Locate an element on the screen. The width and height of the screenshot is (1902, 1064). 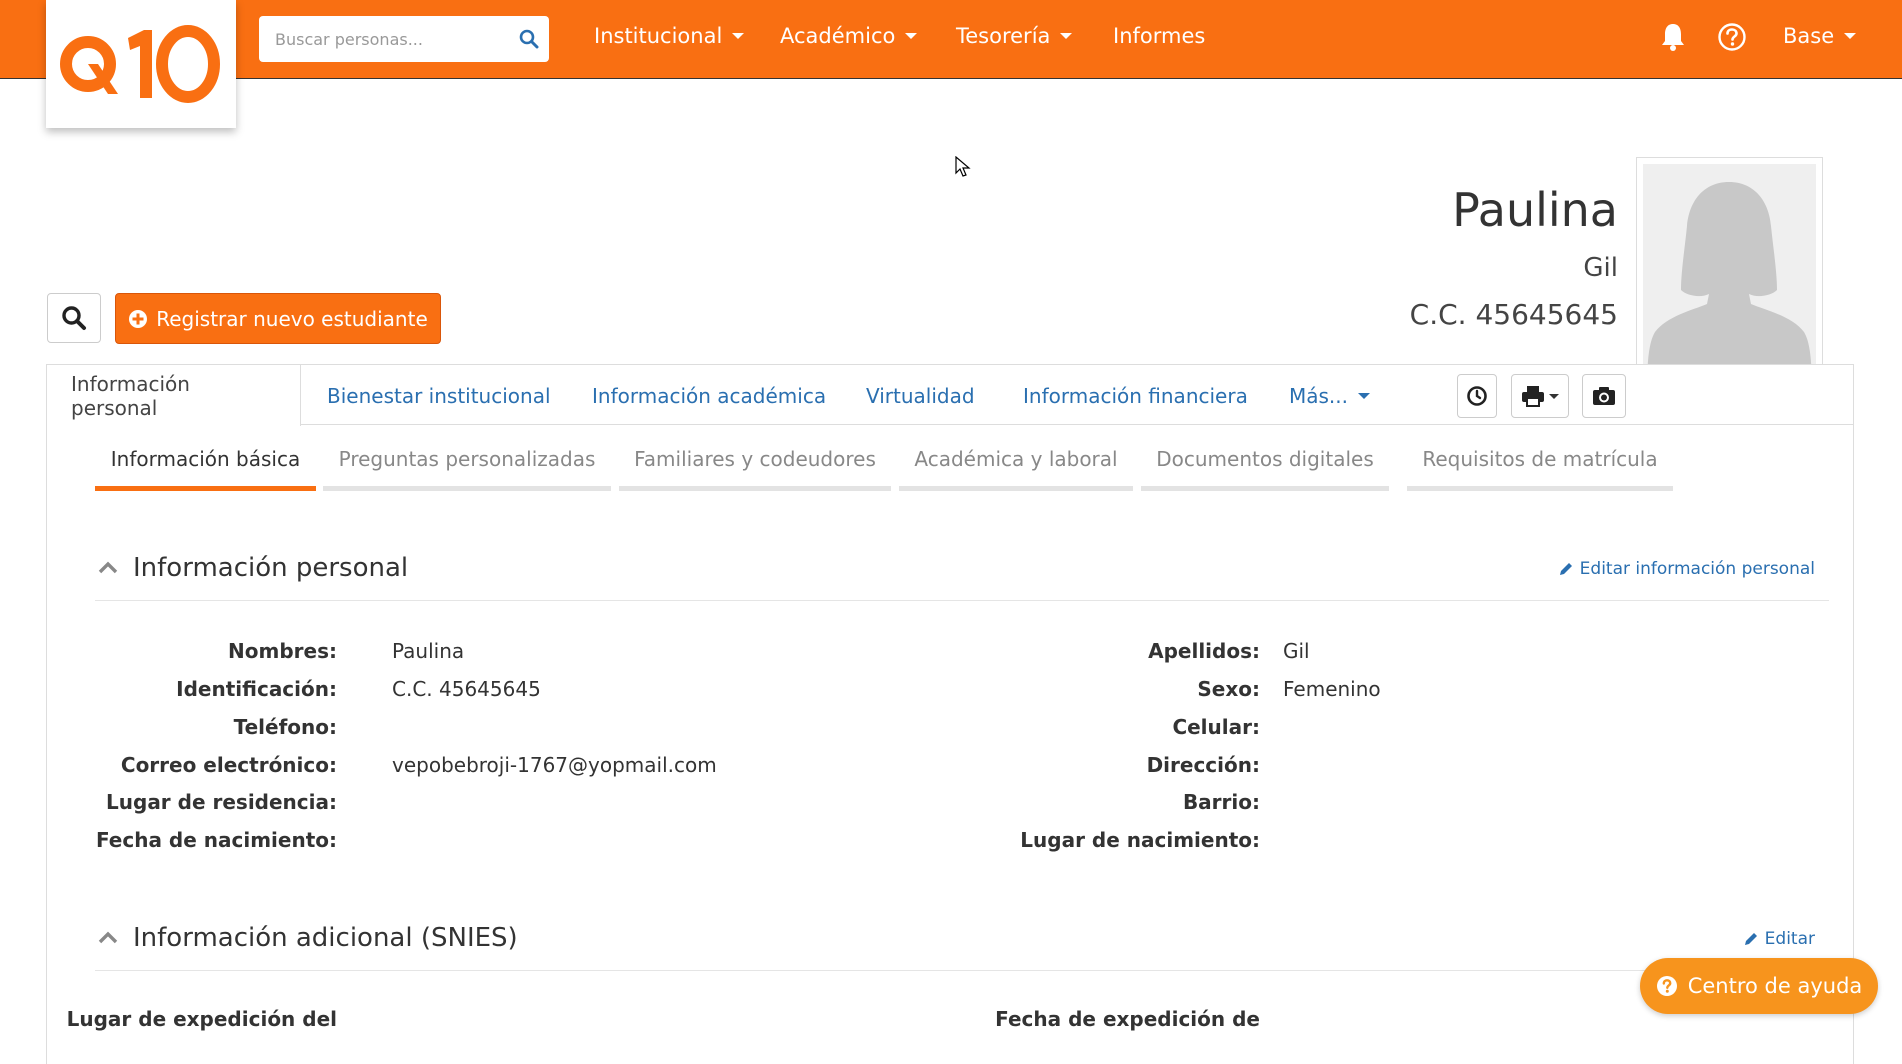
register-label: Registrar nuevo estudiante is located at coordinates (292, 318).